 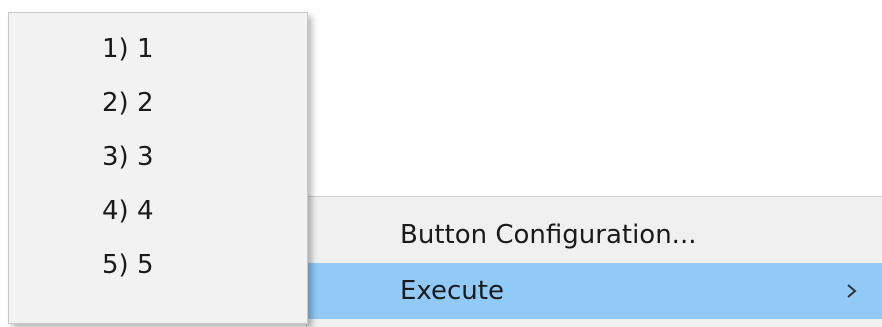 I want to click on submenu-item-5: 5) 5, so click(x=158, y=265).